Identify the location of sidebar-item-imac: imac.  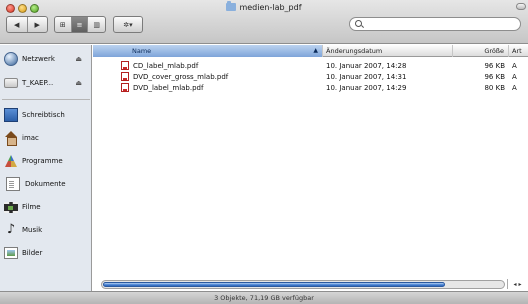
(46, 138).